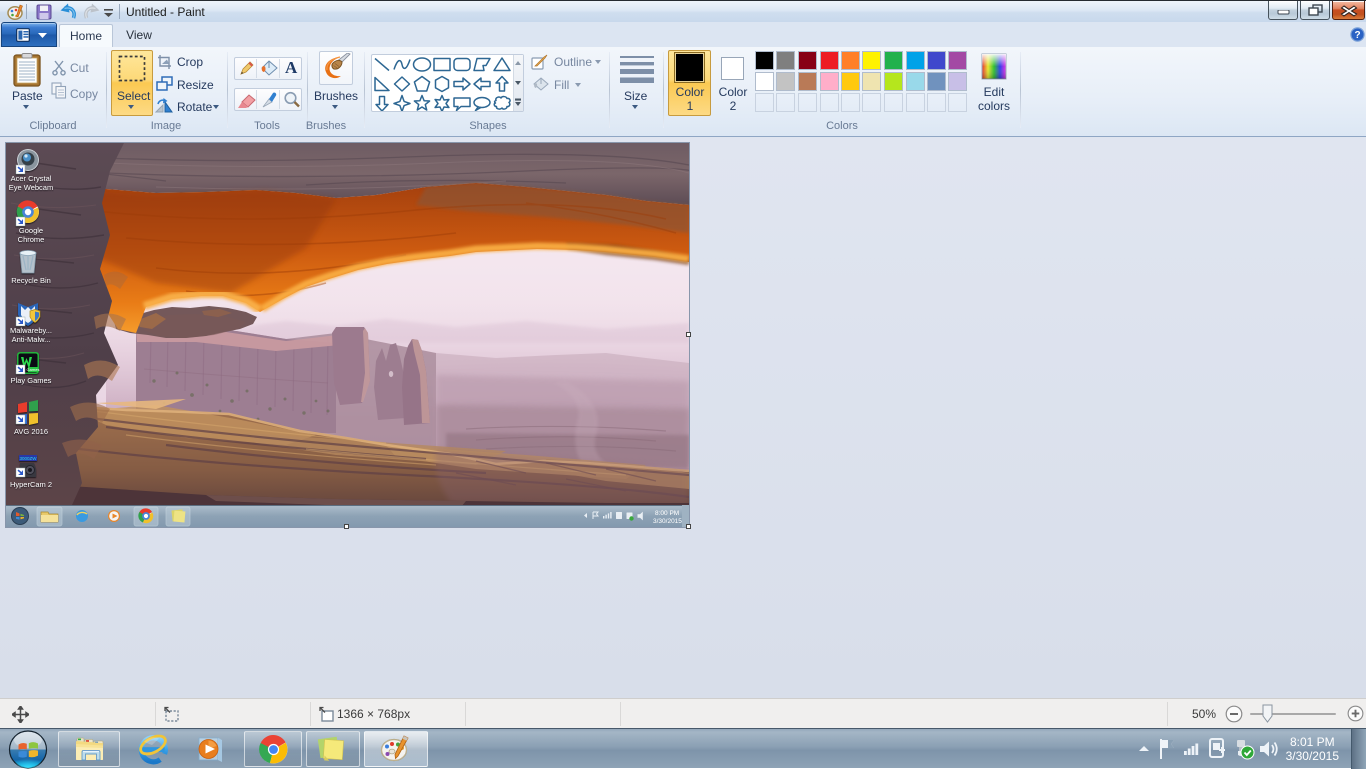  Describe the element at coordinates (33, 369) in the screenshot. I see `svg-text: Games` at that location.